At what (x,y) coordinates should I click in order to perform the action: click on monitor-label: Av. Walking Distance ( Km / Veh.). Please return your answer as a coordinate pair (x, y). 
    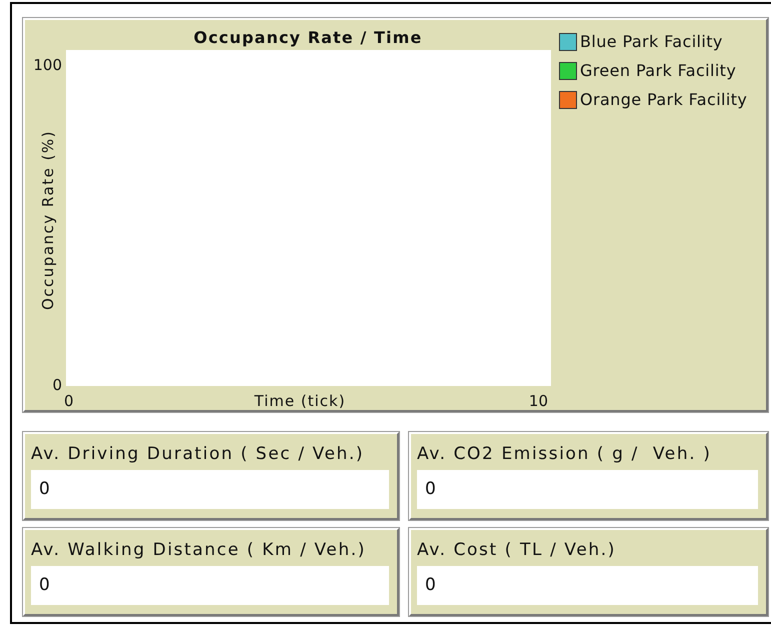
    Looking at the image, I should click on (199, 550).